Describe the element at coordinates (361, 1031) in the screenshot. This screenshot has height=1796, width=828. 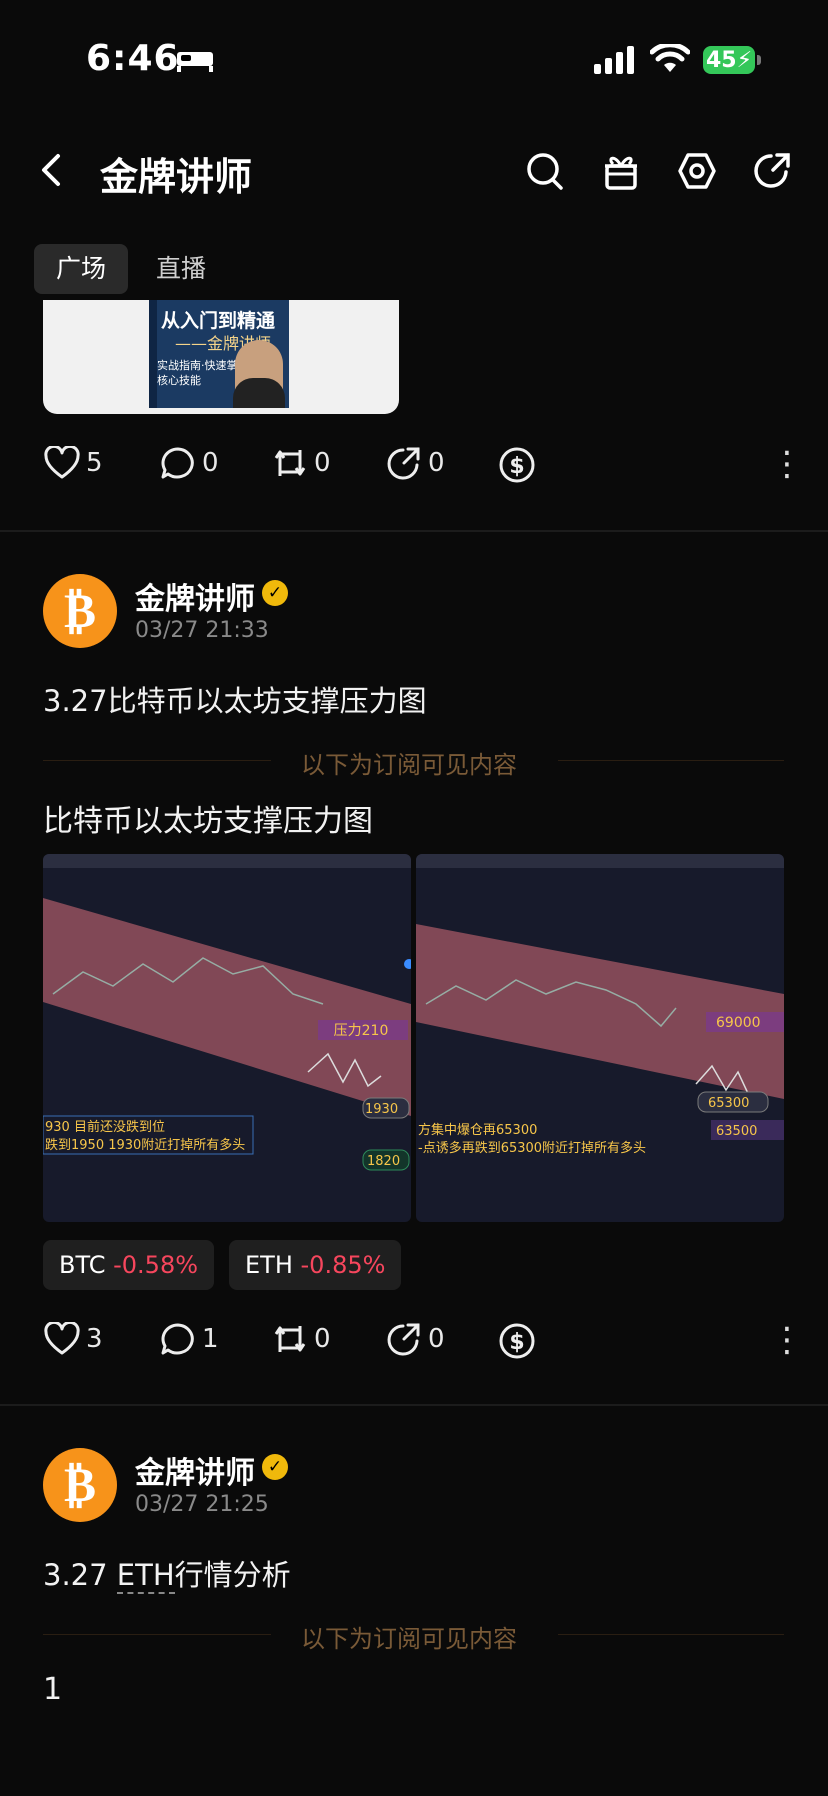
I see `chart-label-pressure: 压力210` at that location.